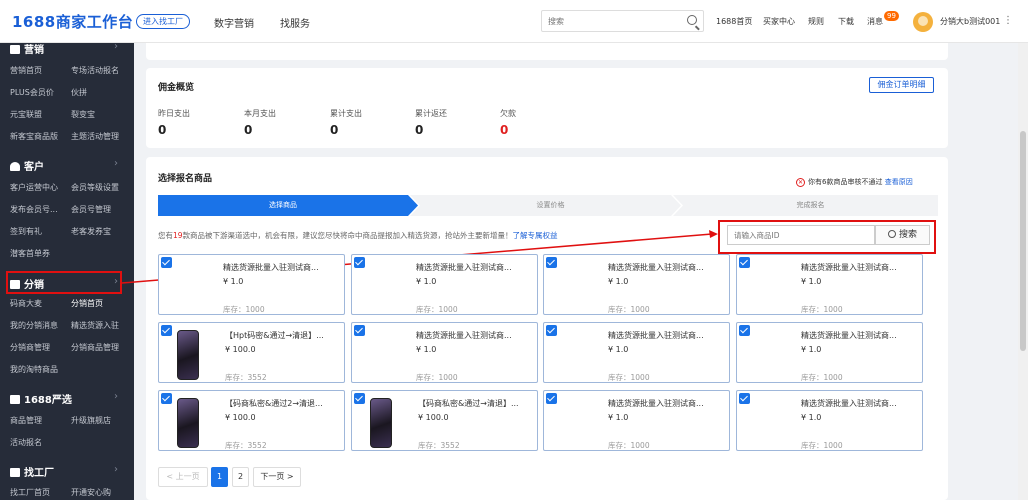 This screenshot has width=1028, height=500. What do you see at coordinates (26, 231) in the screenshot?
I see `sidebar-item: 签到有礼` at bounding box center [26, 231].